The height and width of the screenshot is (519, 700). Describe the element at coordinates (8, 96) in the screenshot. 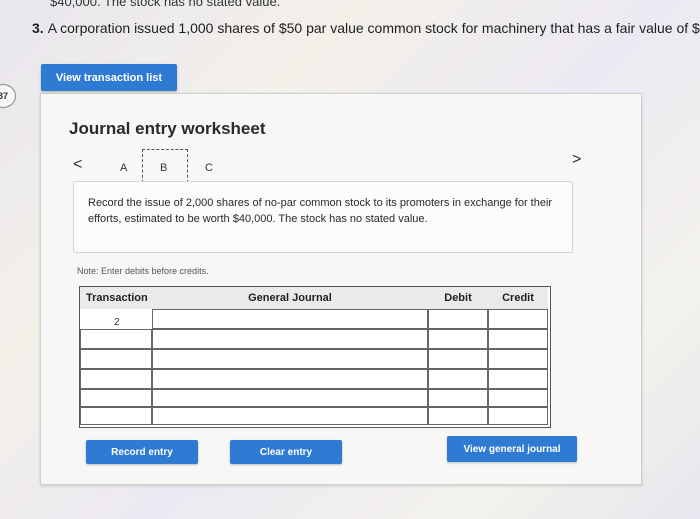

I see `question-number-badge: 37` at that location.